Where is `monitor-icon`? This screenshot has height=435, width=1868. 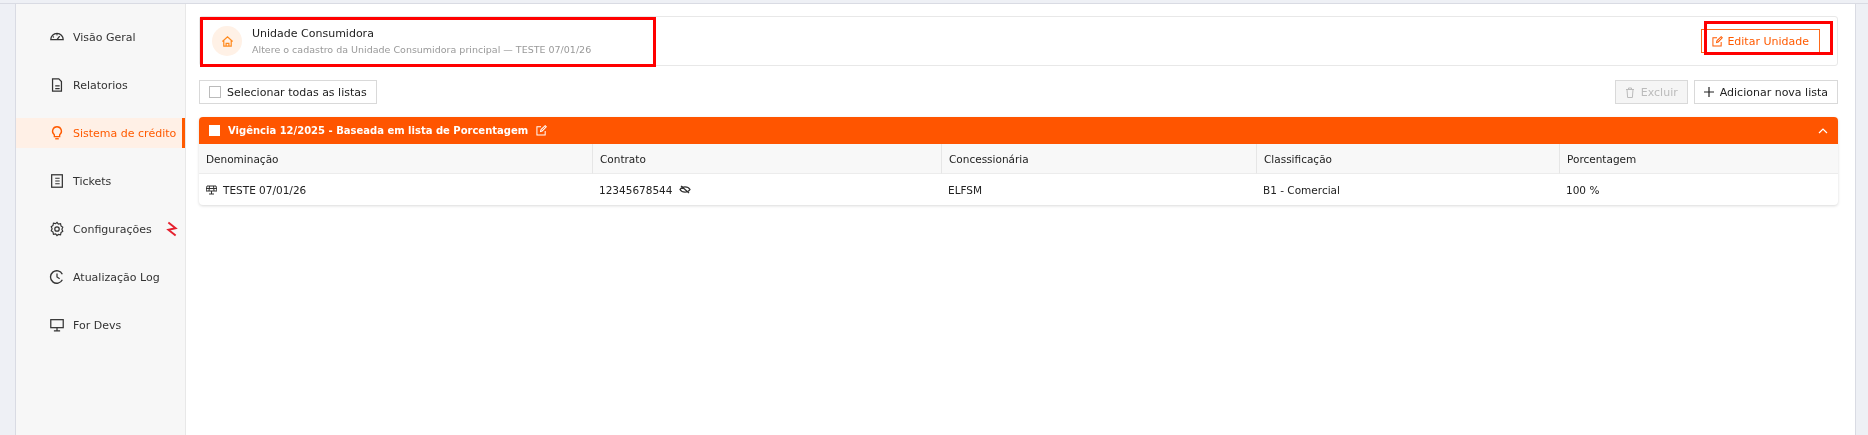 monitor-icon is located at coordinates (57, 325).